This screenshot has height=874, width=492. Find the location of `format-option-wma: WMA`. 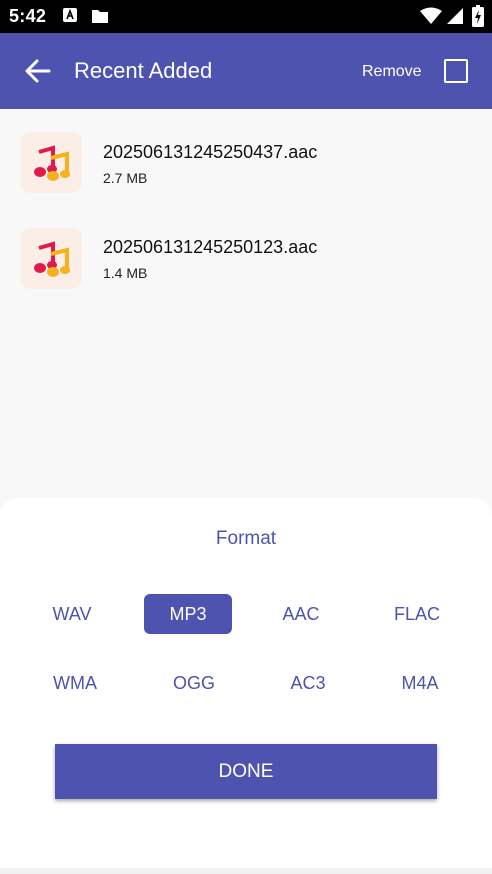

format-option-wma: WMA is located at coordinates (75, 683).